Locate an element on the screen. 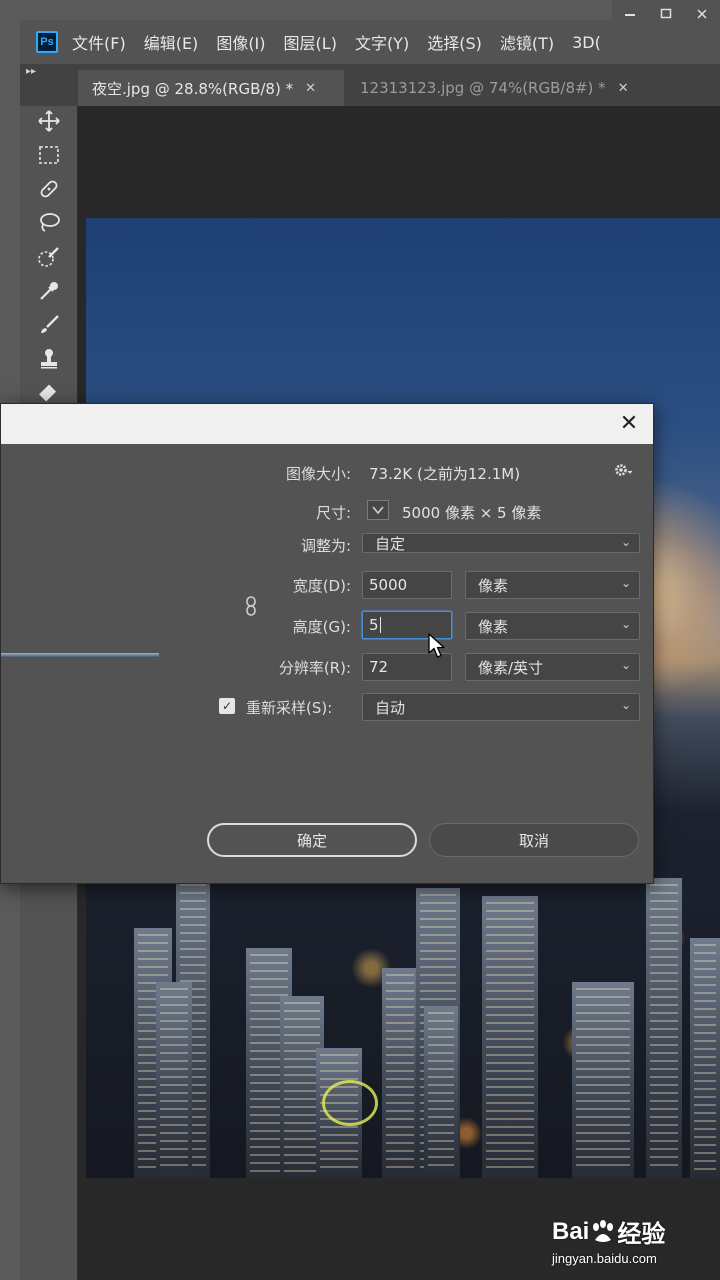 The height and width of the screenshot is (1280, 720). resolution-value: 72 is located at coordinates (379, 667).